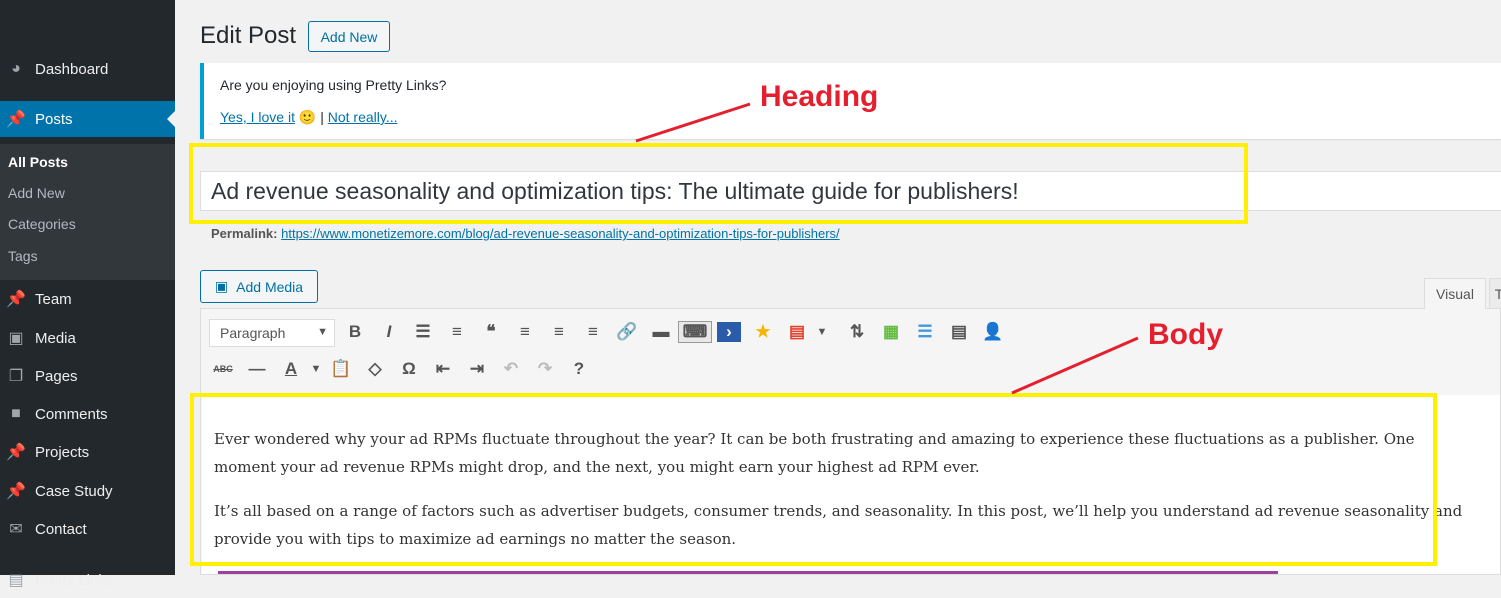 Image resolution: width=1501 pixels, height=598 pixels. What do you see at coordinates (1455, 293) in the screenshot?
I see `tab-visual: Visual` at bounding box center [1455, 293].